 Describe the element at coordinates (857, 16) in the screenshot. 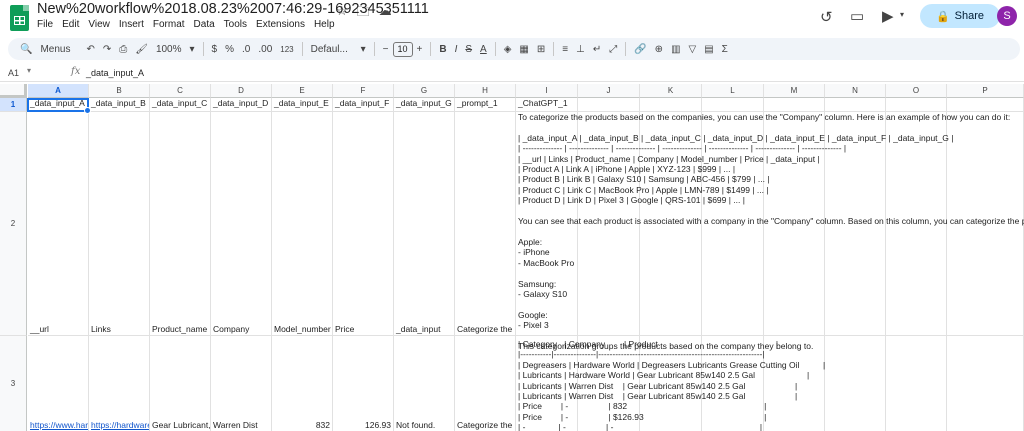

I see `comments-icon: ▭` at that location.